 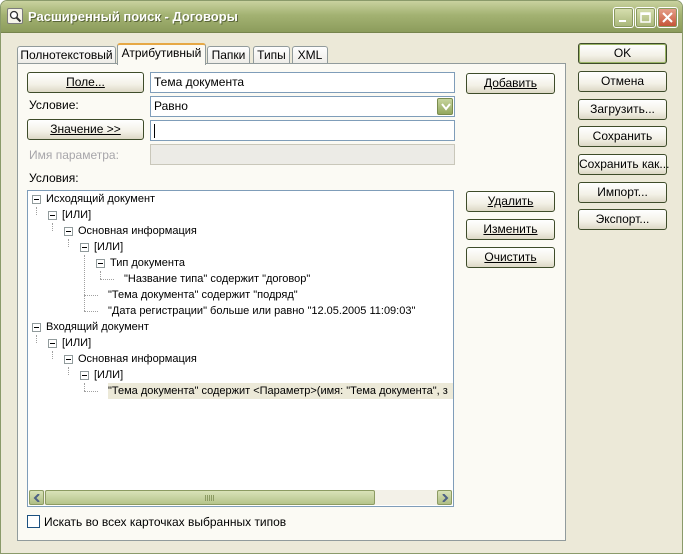 I want to click on text-caret, so click(x=154, y=130).